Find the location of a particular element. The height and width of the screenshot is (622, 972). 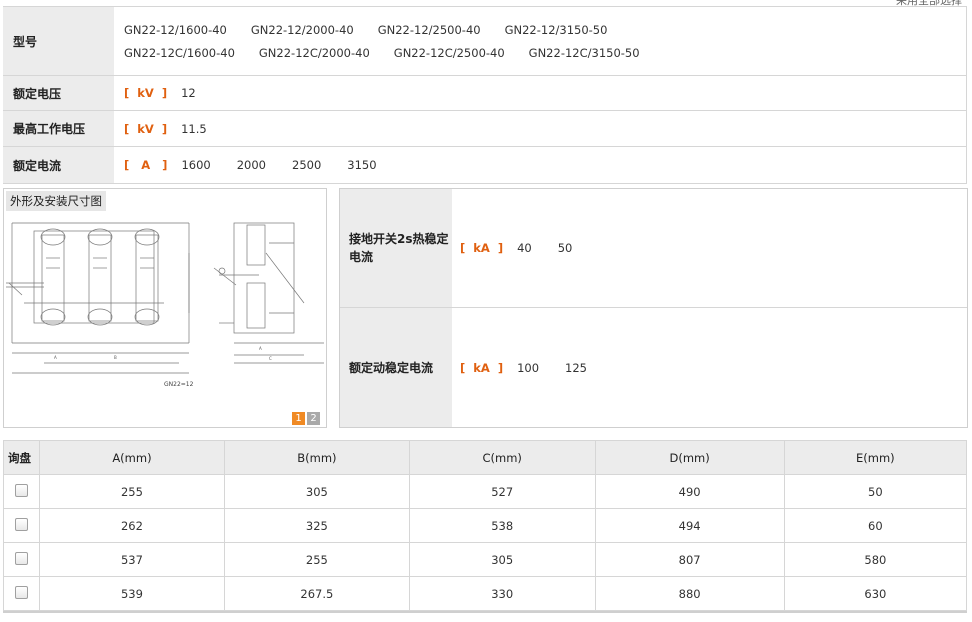

cell-b: 305 is located at coordinates (316, 491).